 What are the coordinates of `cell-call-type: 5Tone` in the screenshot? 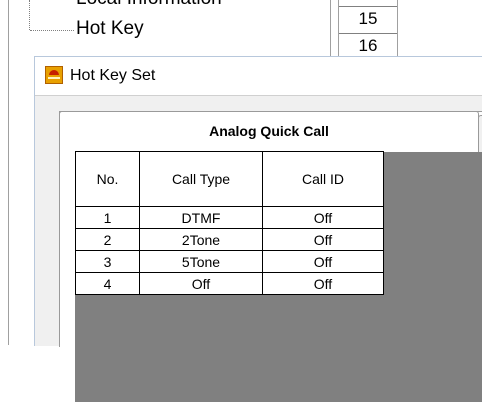 It's located at (201, 261).